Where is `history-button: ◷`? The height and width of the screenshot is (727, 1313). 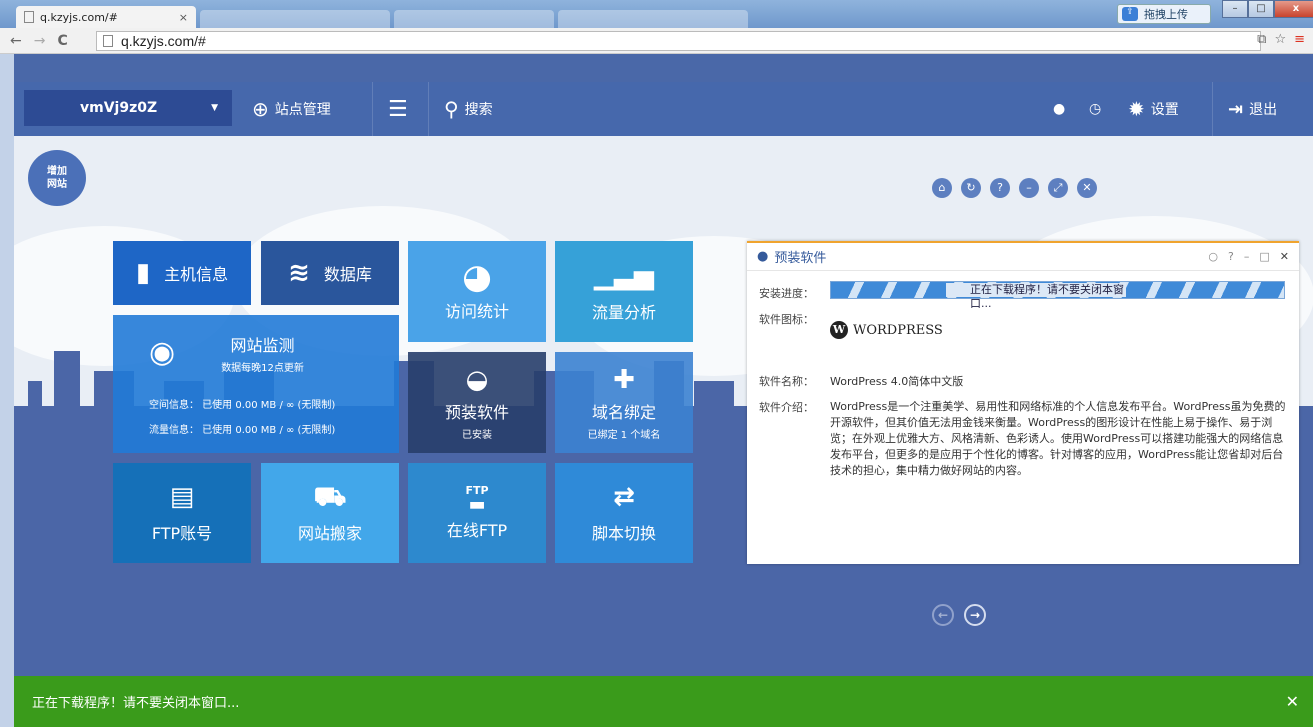 history-button: ◷ is located at coordinates (1095, 109).